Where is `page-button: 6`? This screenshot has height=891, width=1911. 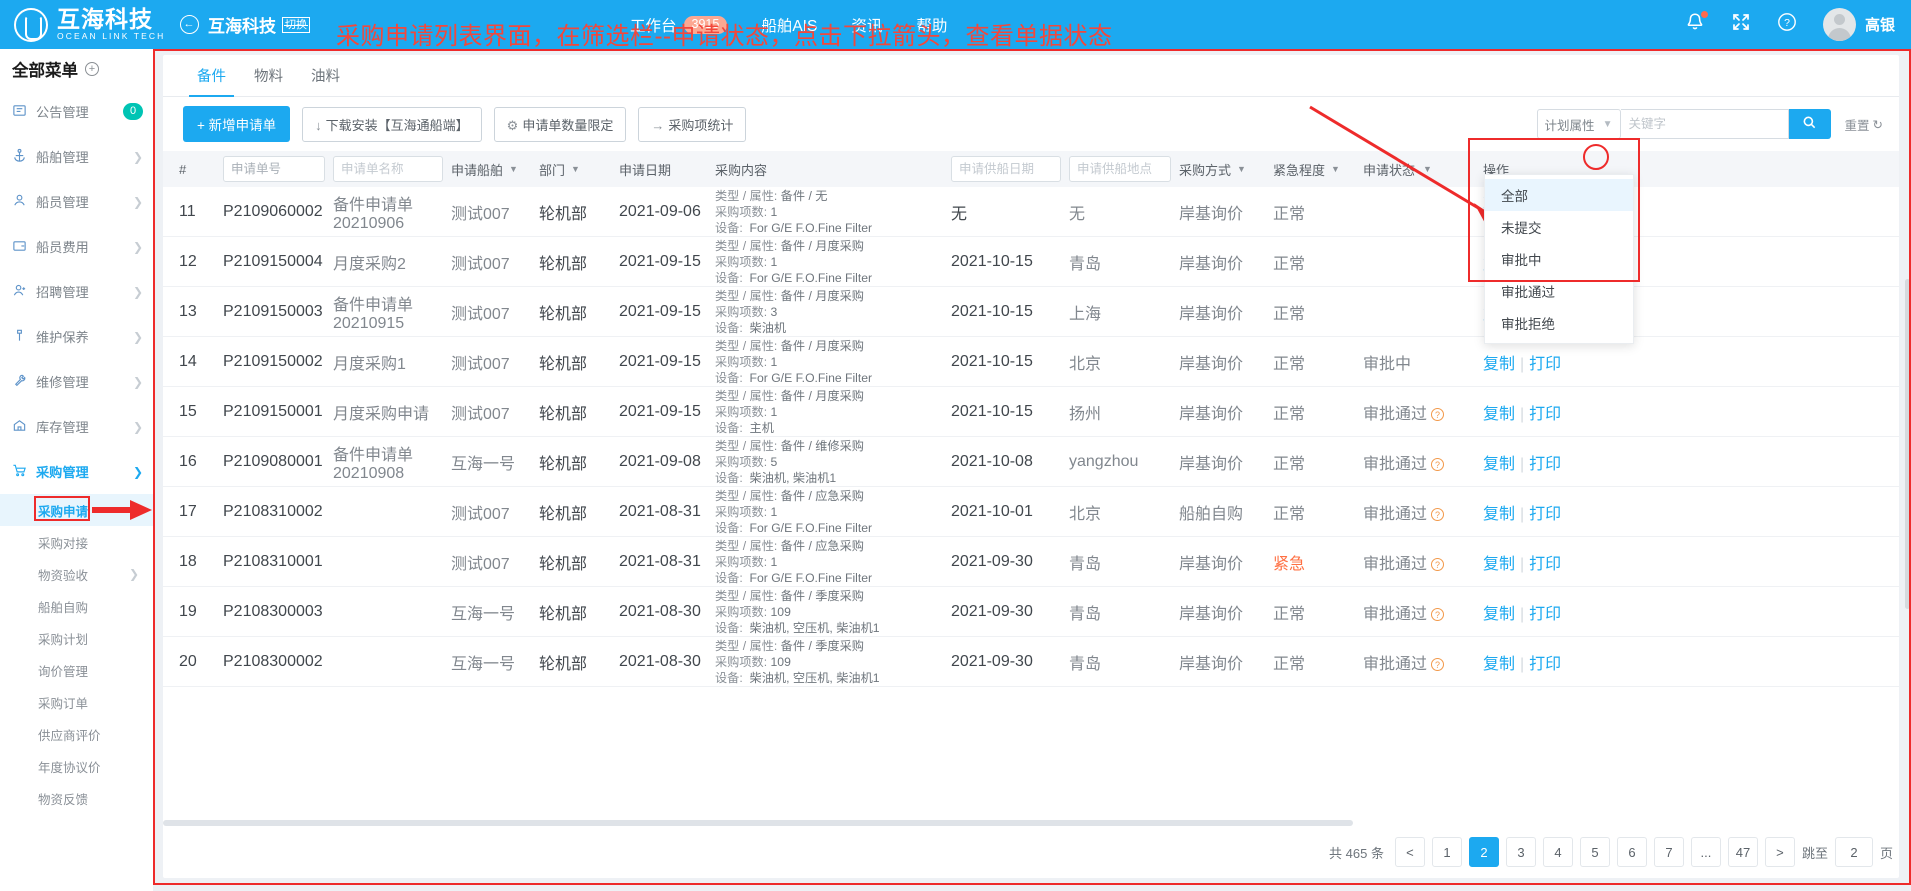 page-button: 6 is located at coordinates (1631, 852).